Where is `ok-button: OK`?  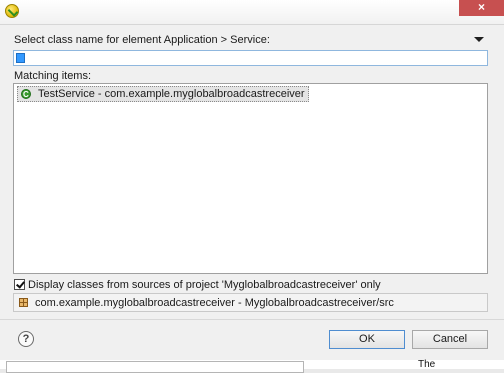 ok-button: OK is located at coordinates (367, 339).